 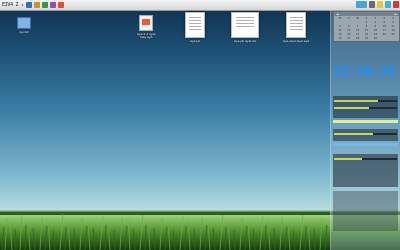 I want to click on network-panel, so click(x=365, y=170).